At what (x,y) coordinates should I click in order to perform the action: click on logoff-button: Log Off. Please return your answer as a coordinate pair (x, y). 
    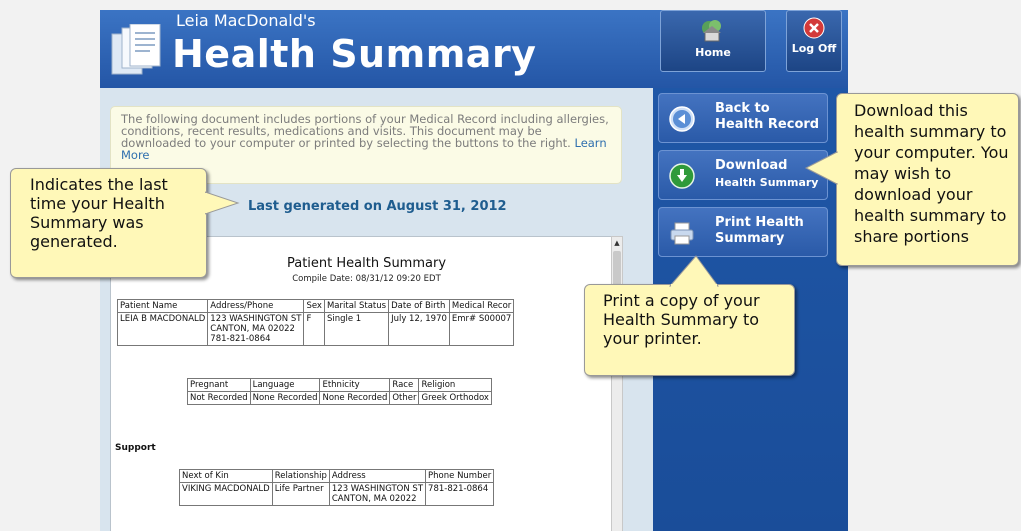
    Looking at the image, I should click on (814, 41).